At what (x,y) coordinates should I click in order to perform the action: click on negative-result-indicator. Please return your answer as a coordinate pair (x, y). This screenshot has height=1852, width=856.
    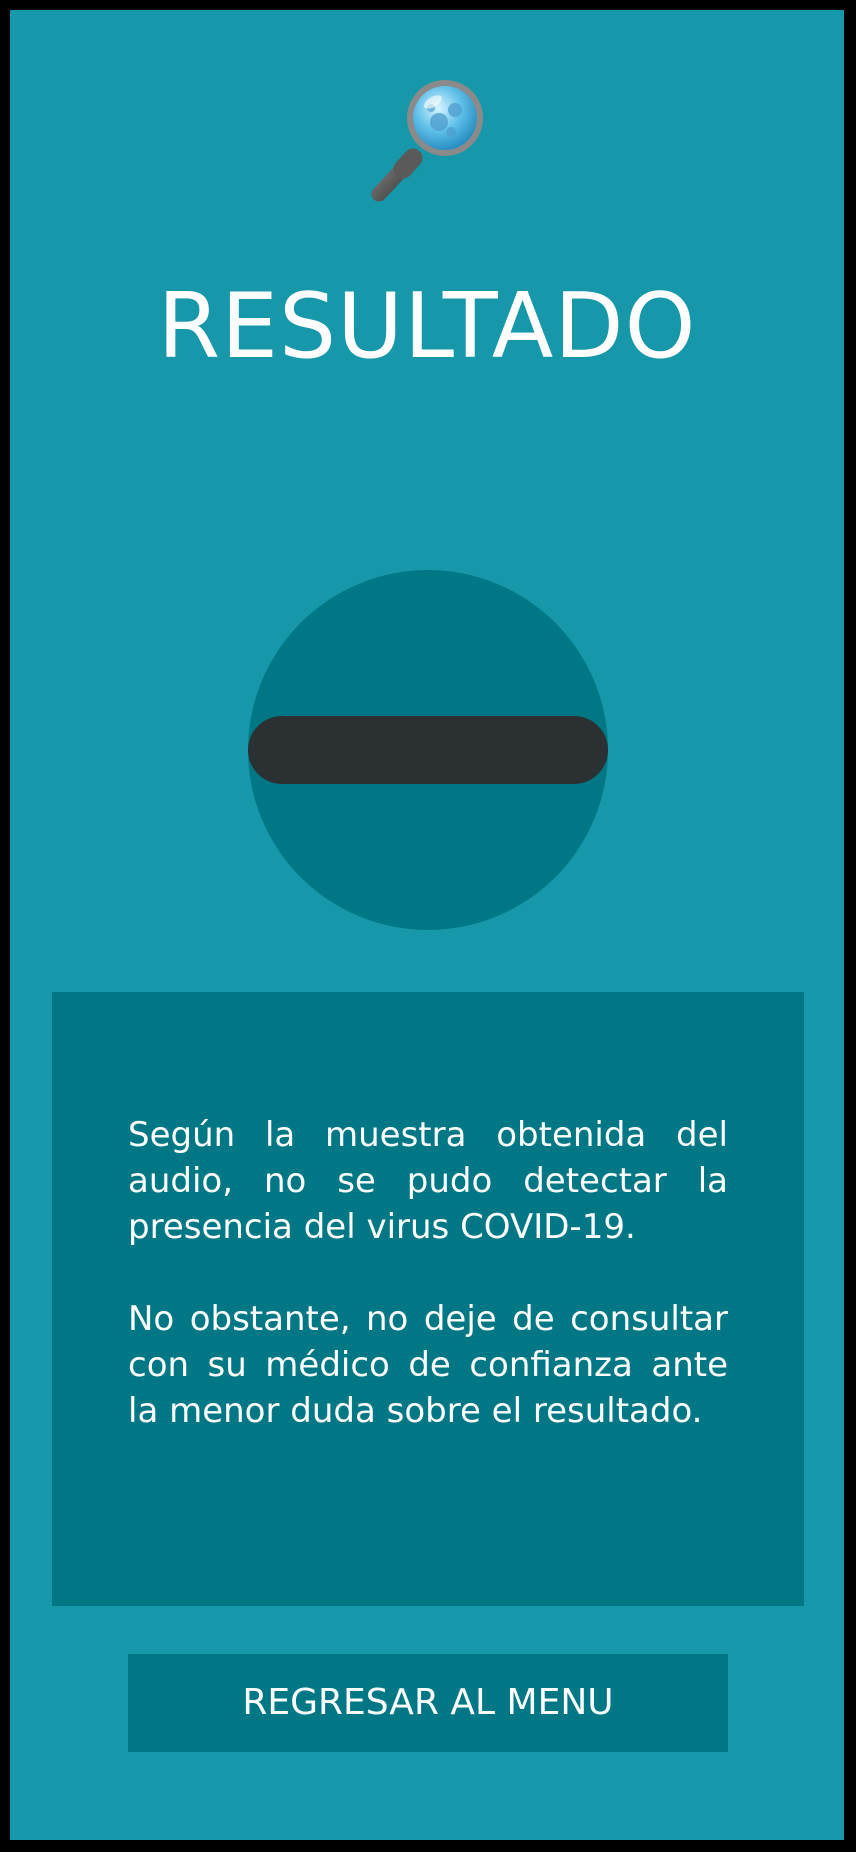
    Looking at the image, I should click on (428, 750).